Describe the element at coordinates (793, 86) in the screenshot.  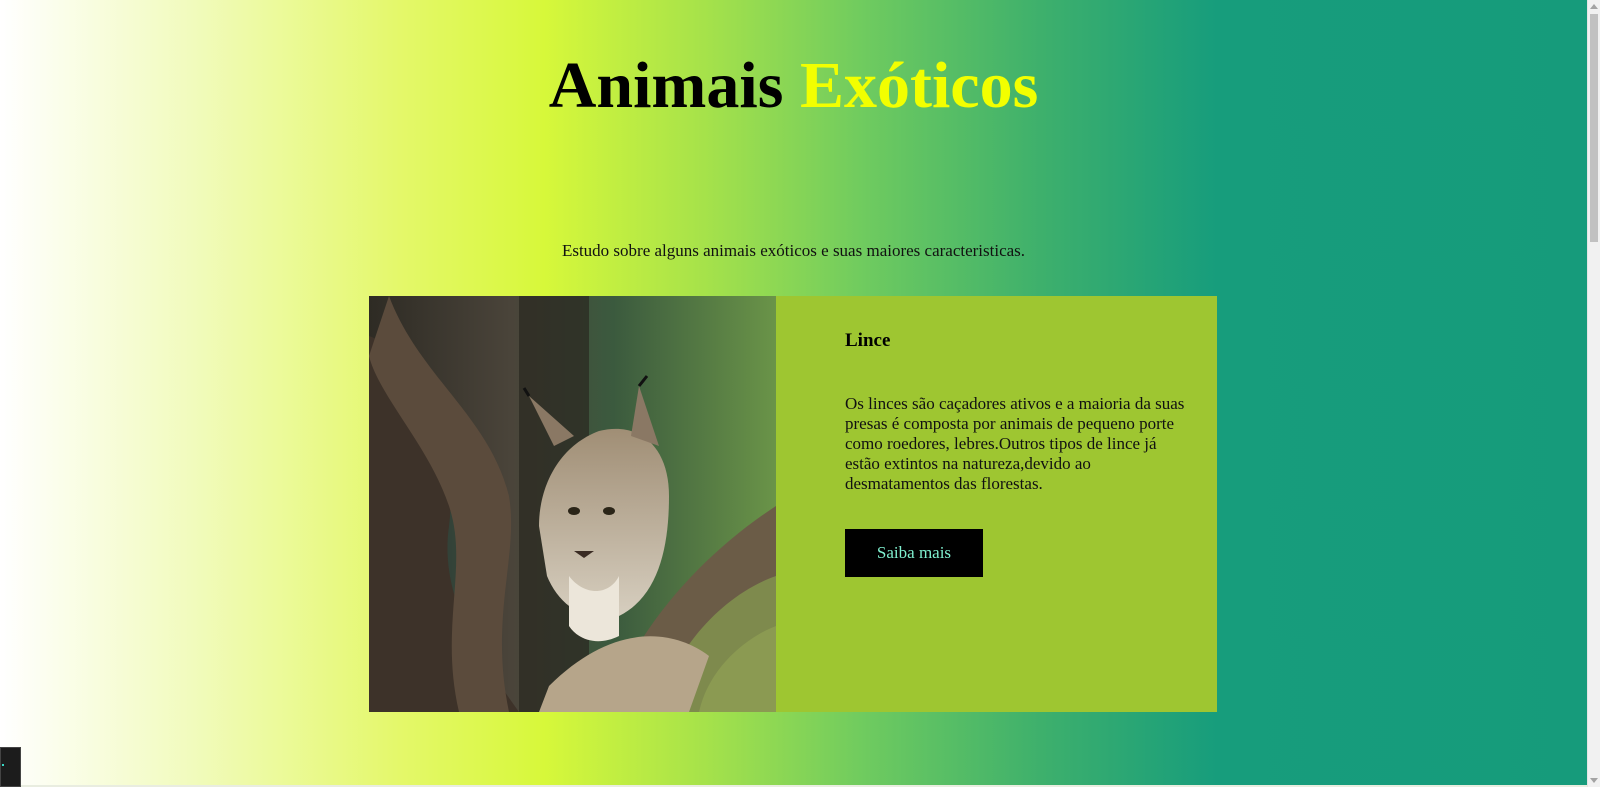
I see `page-title: Animais Exóticos` at that location.